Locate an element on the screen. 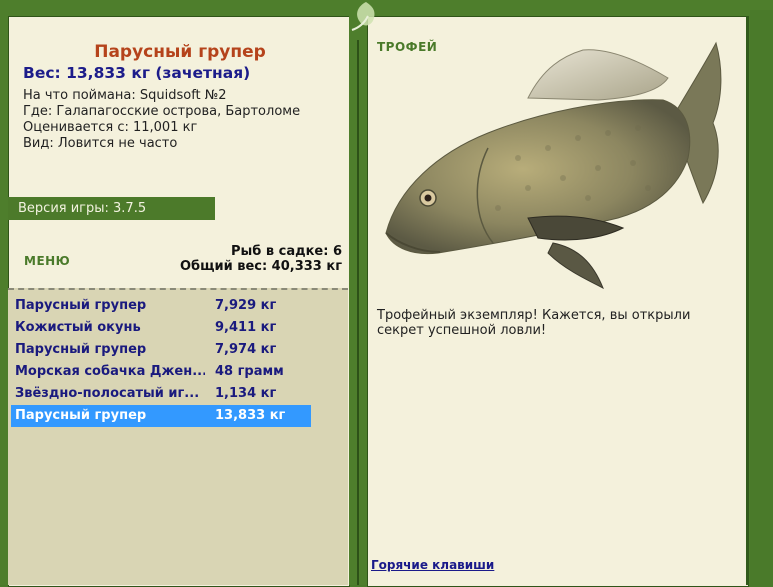 The height and width of the screenshot is (587, 773). game-version: Версия игры: 3.7.5 is located at coordinates (111, 208).